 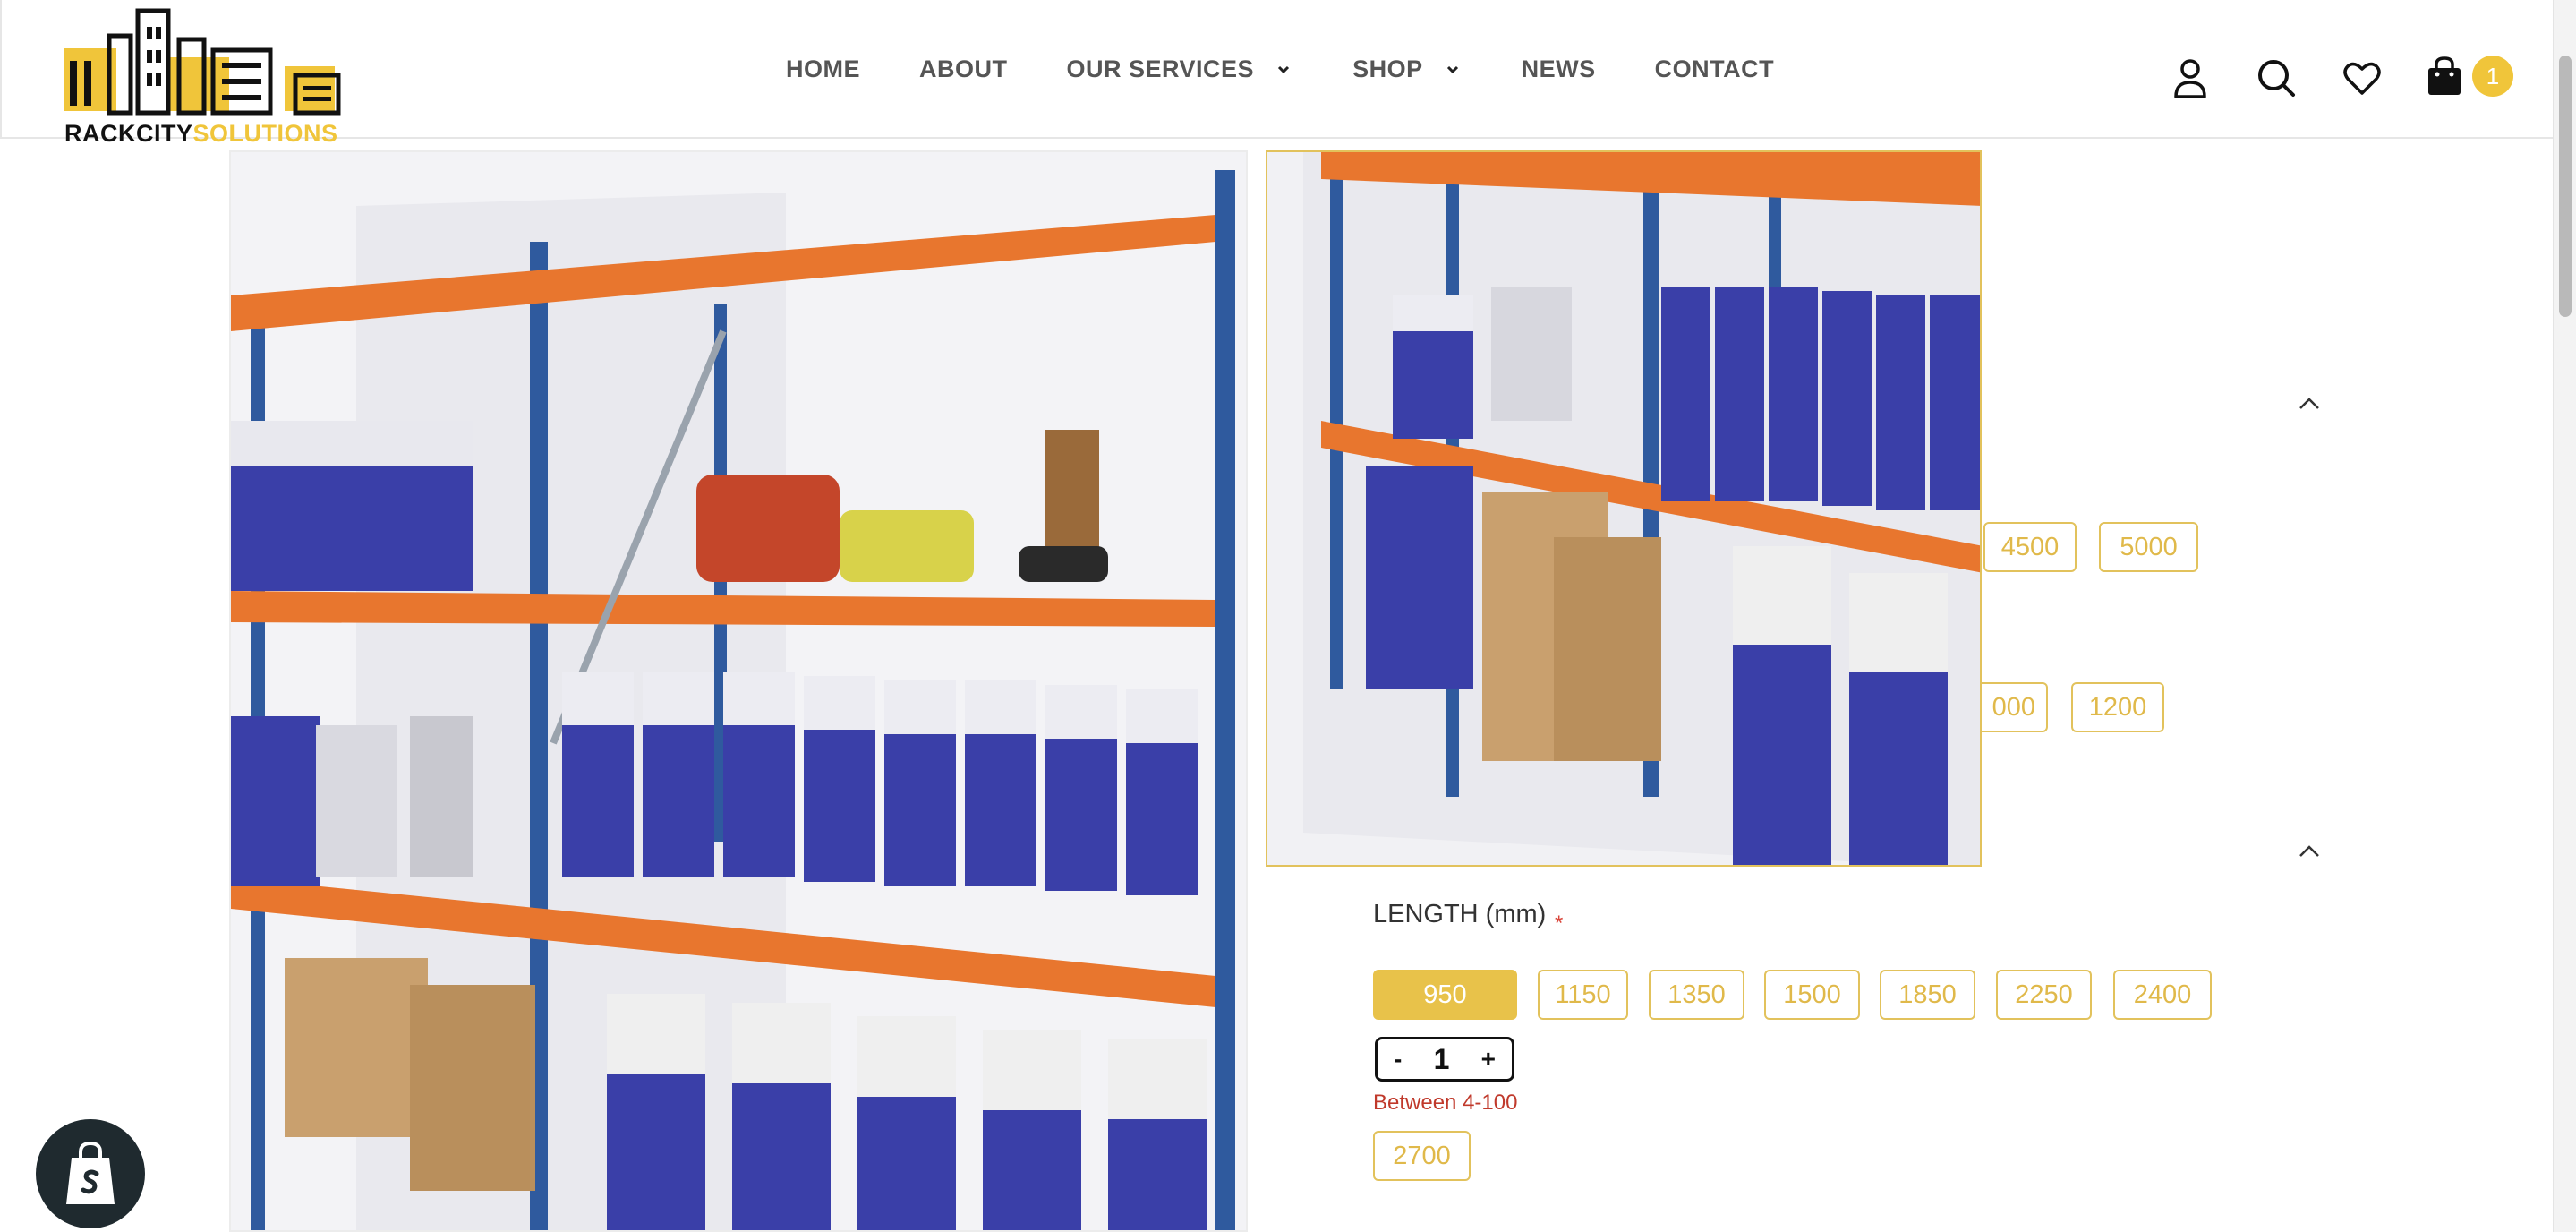 I want to click on cart-button: 1, so click(x=2469, y=78).